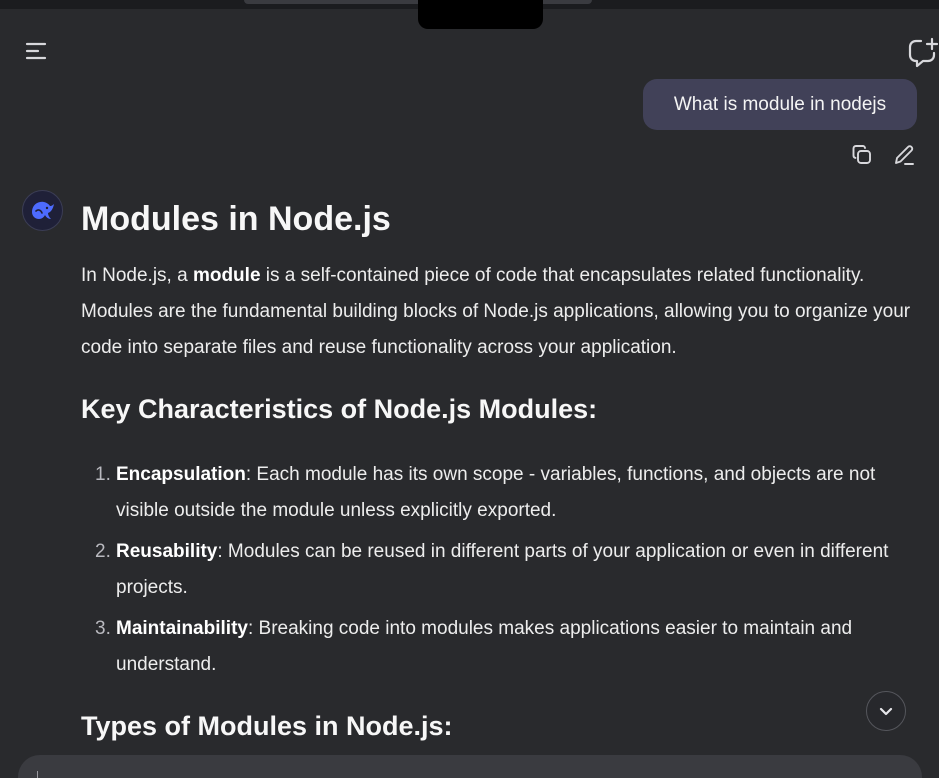 This screenshot has width=939, height=778. I want to click on edit-message-button, so click(904, 155).